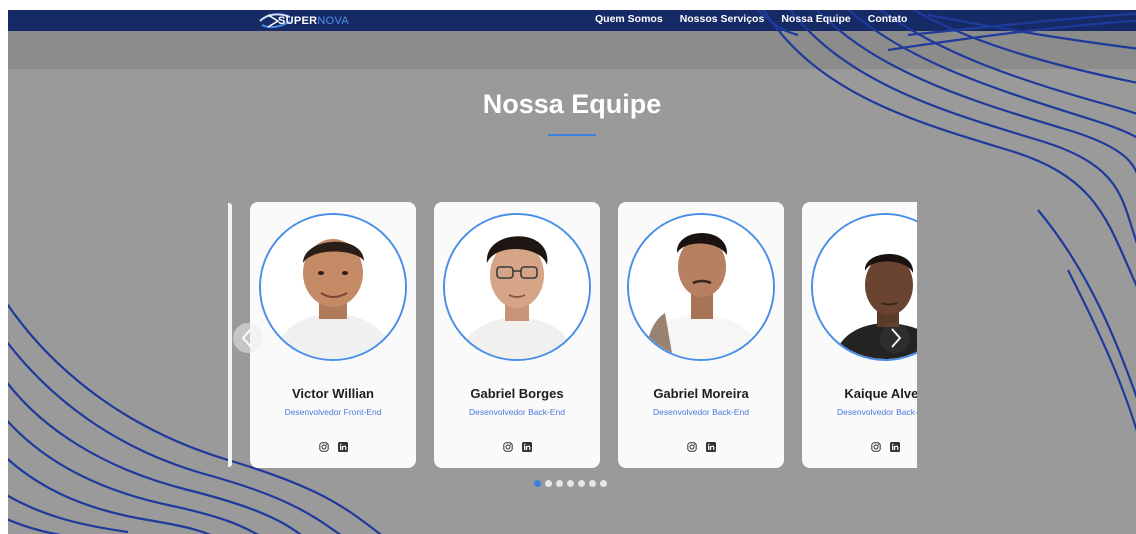 The width and height of the screenshot is (1136, 534). What do you see at coordinates (572, 104) in the screenshot?
I see `section-title: Nossa Equipe` at bounding box center [572, 104].